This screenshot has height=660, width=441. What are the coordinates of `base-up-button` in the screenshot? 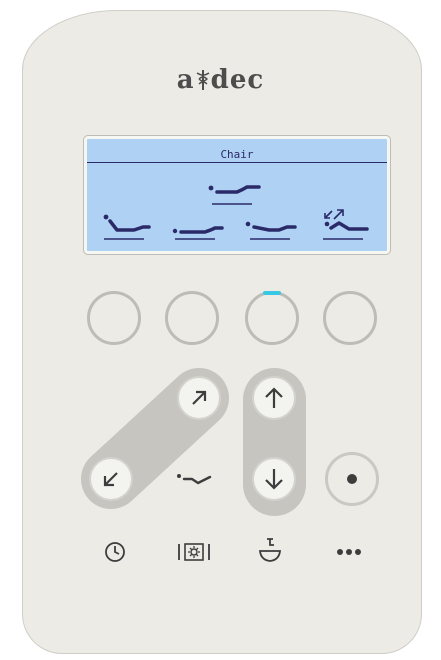 It's located at (274, 398).